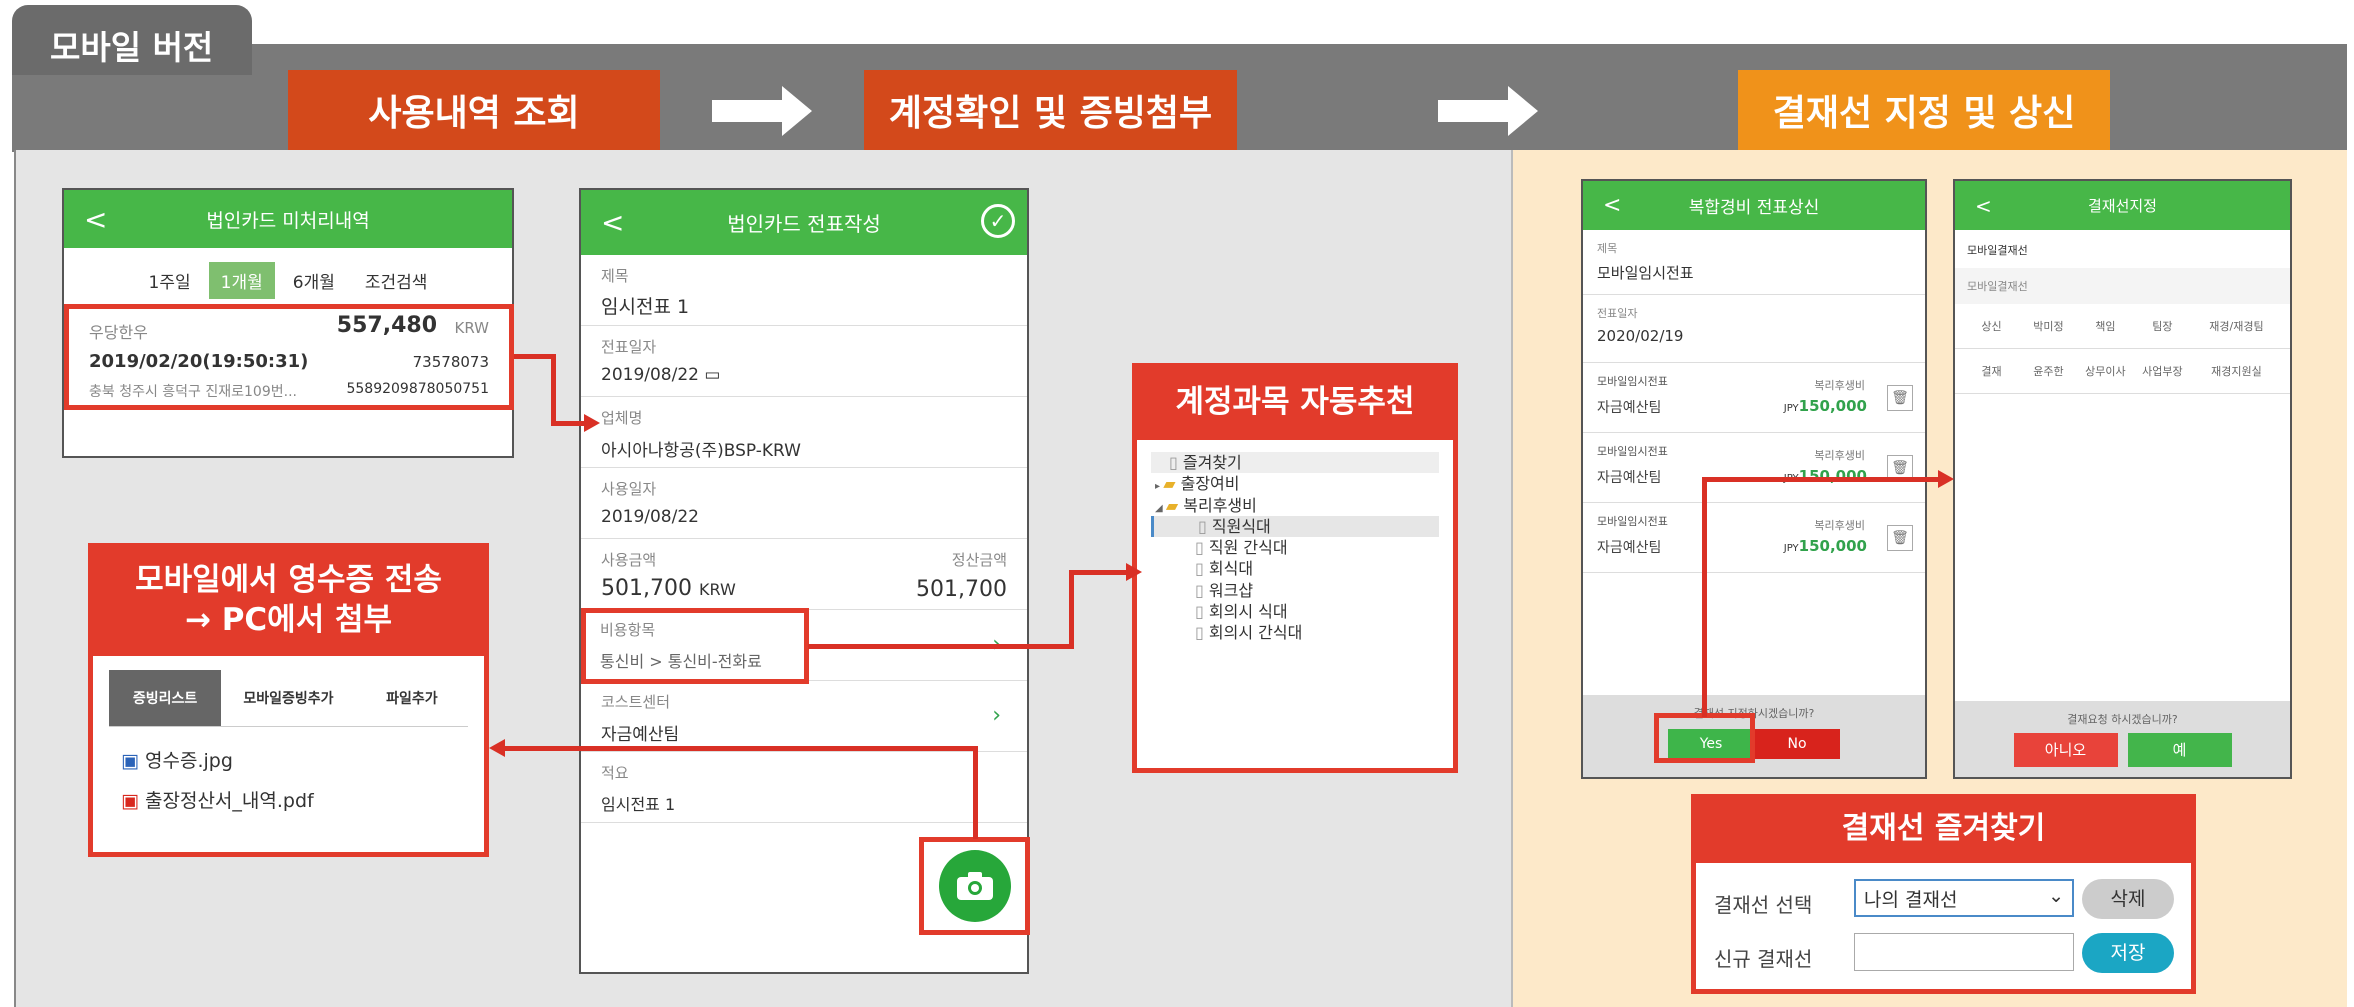  I want to click on tab-1week: 1주일, so click(170, 280).